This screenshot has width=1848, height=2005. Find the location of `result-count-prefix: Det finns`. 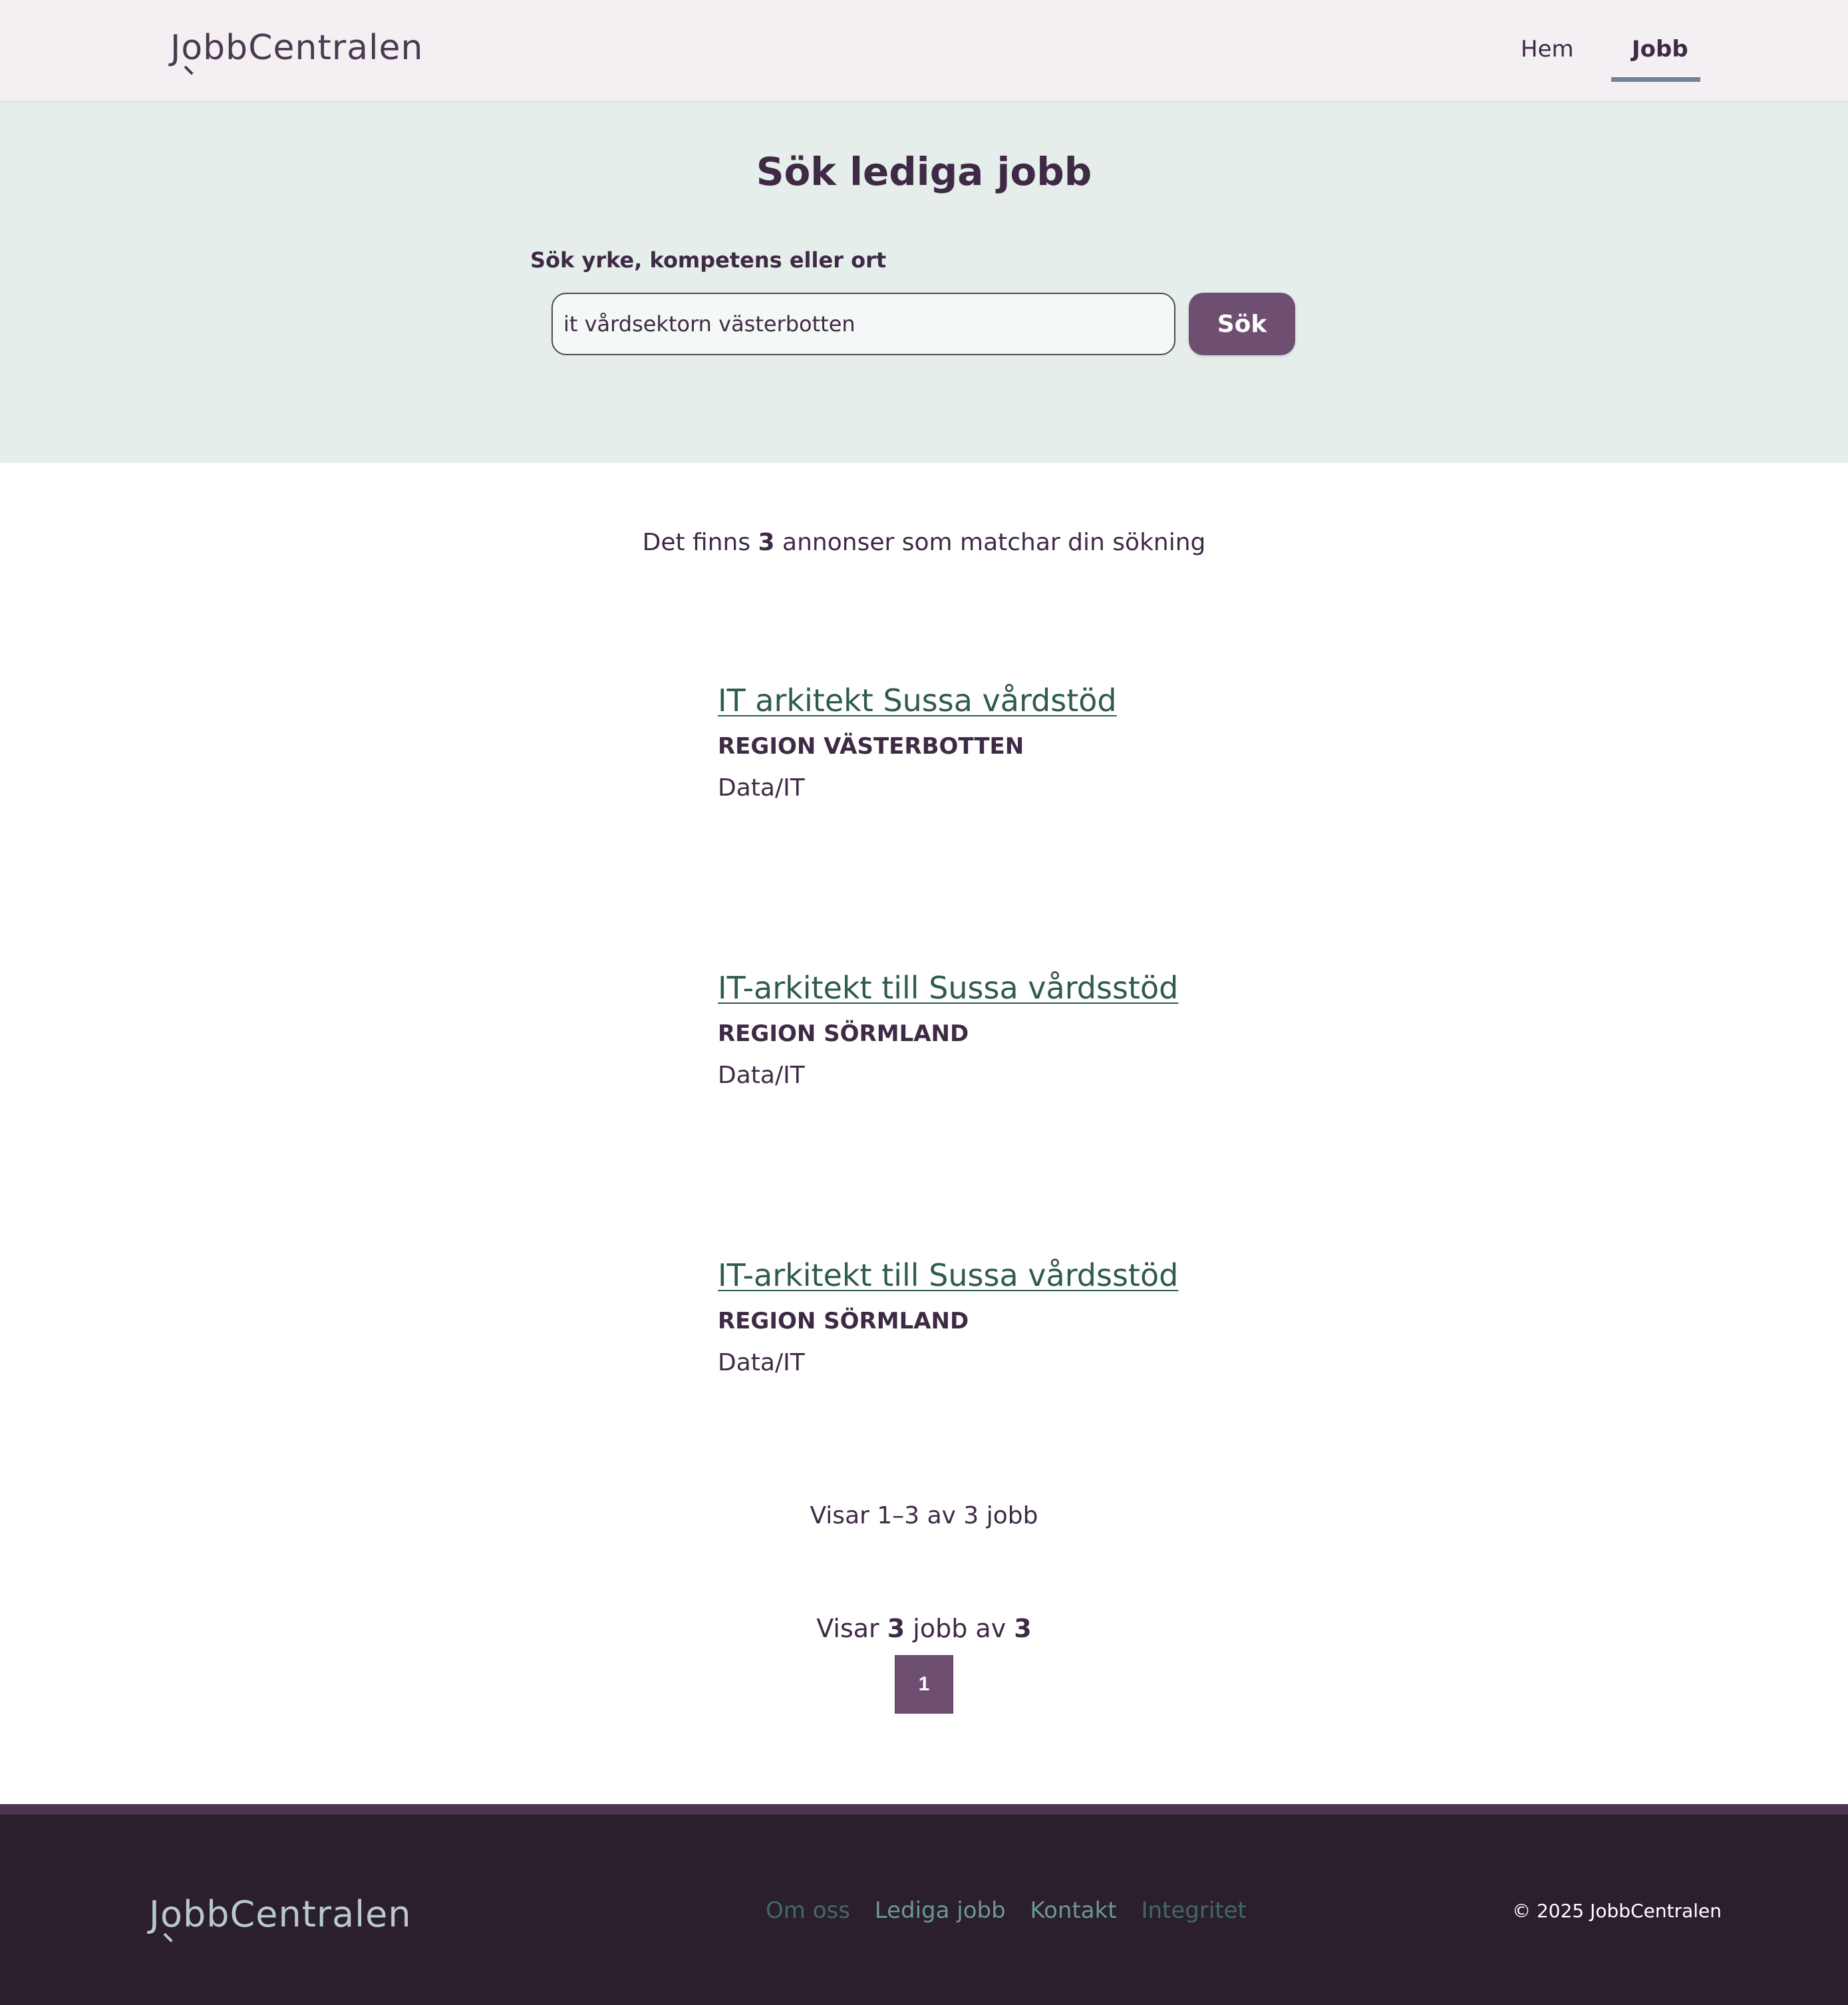

result-count-prefix: Det finns is located at coordinates (700, 542).